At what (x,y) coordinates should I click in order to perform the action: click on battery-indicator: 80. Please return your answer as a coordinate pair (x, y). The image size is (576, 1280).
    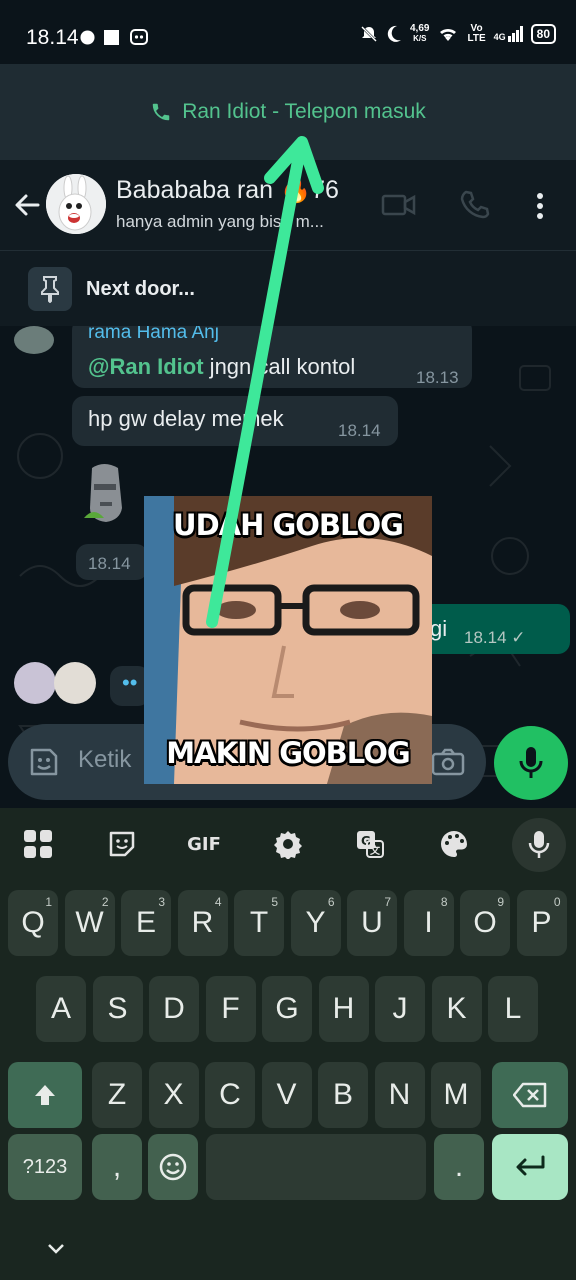
    Looking at the image, I should click on (543, 34).